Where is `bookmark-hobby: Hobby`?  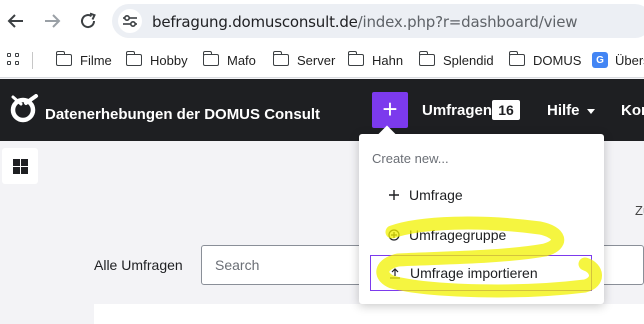 bookmark-hobby: Hobby is located at coordinates (156, 60).